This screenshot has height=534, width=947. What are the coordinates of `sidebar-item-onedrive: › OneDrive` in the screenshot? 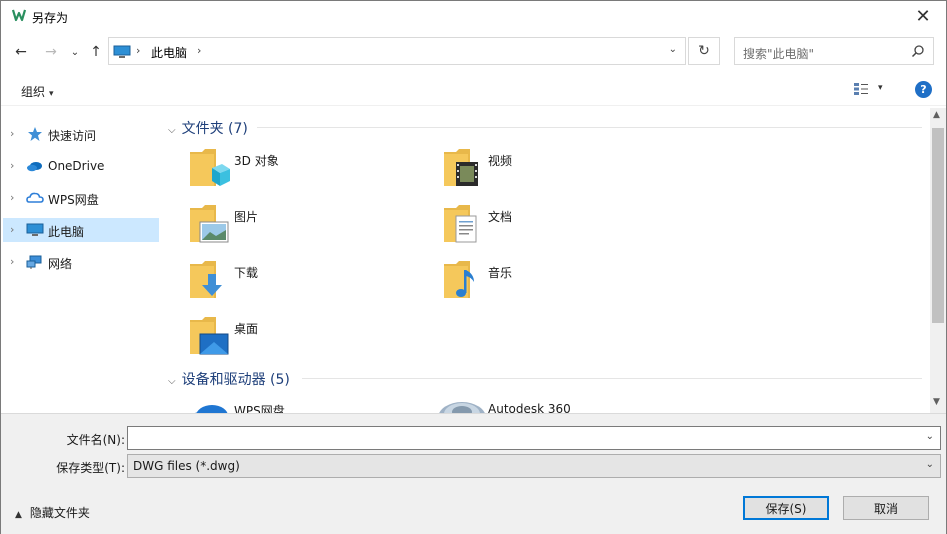 It's located at (81, 166).